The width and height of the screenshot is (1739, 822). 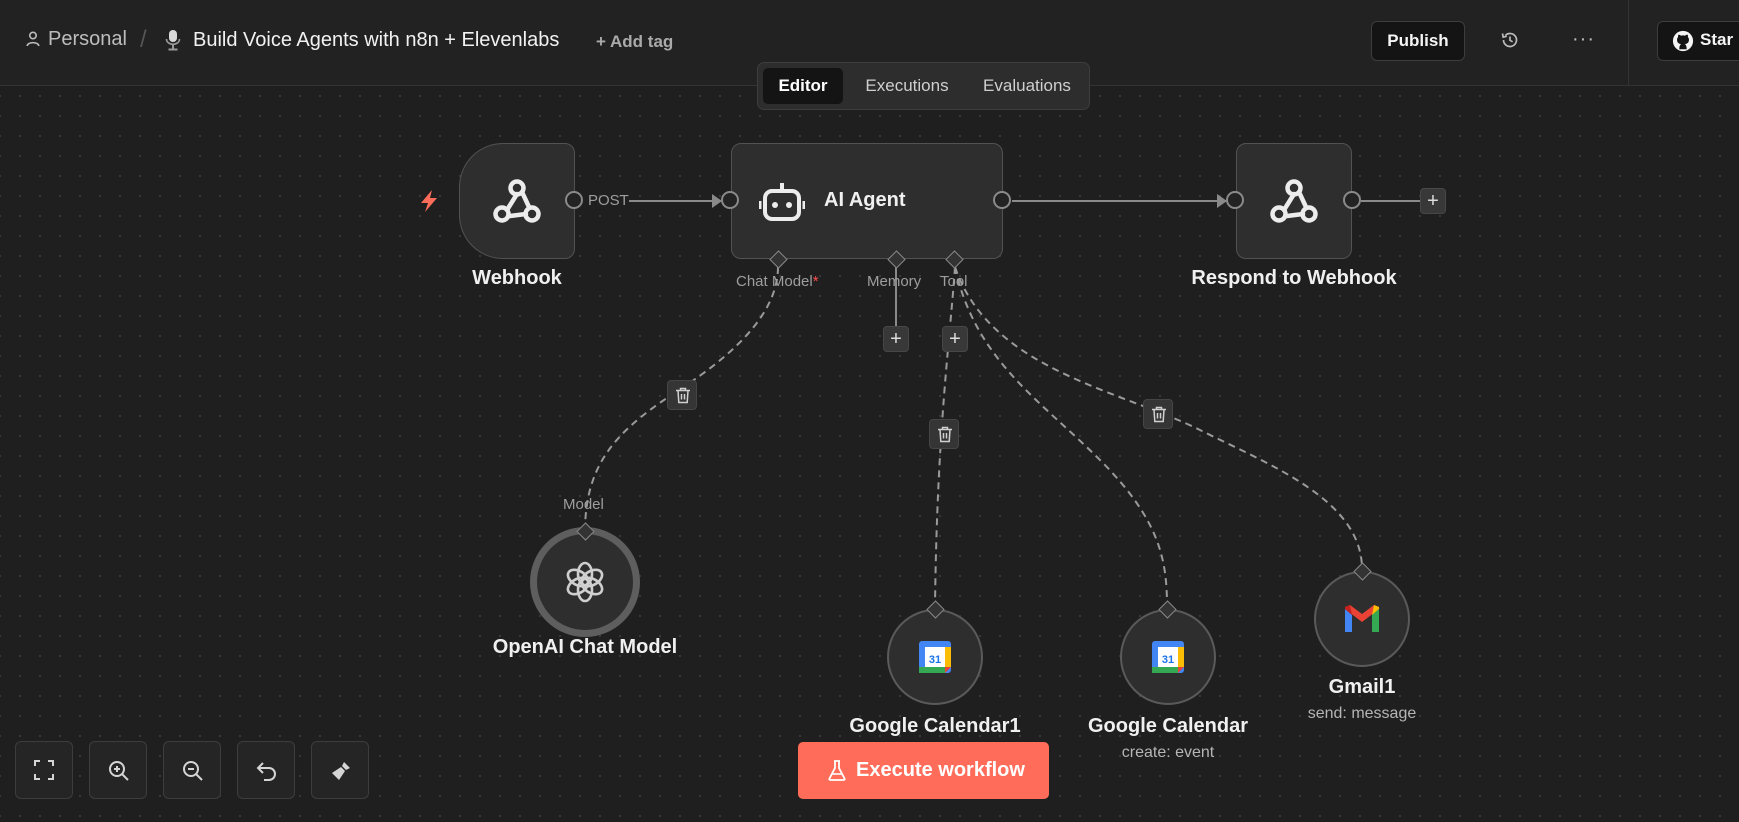 I want to click on gmail-icon, so click(x=1362, y=618).